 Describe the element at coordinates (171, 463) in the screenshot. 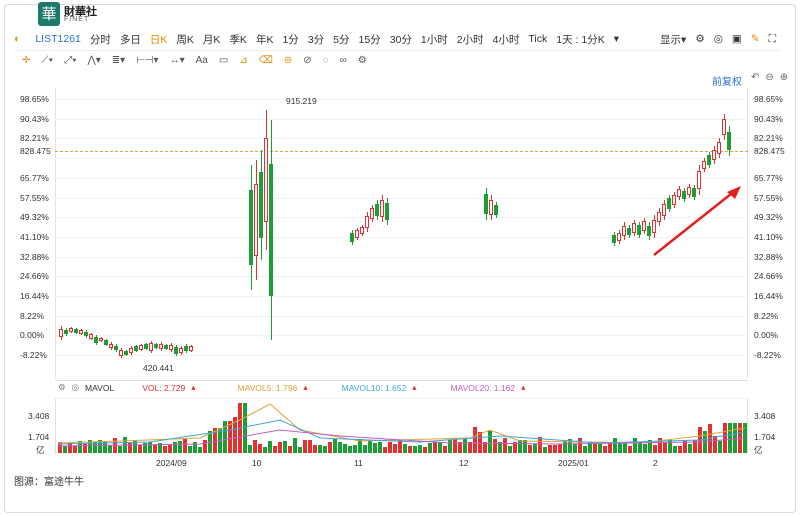

I see `x-axis-label: 2024/09` at that location.